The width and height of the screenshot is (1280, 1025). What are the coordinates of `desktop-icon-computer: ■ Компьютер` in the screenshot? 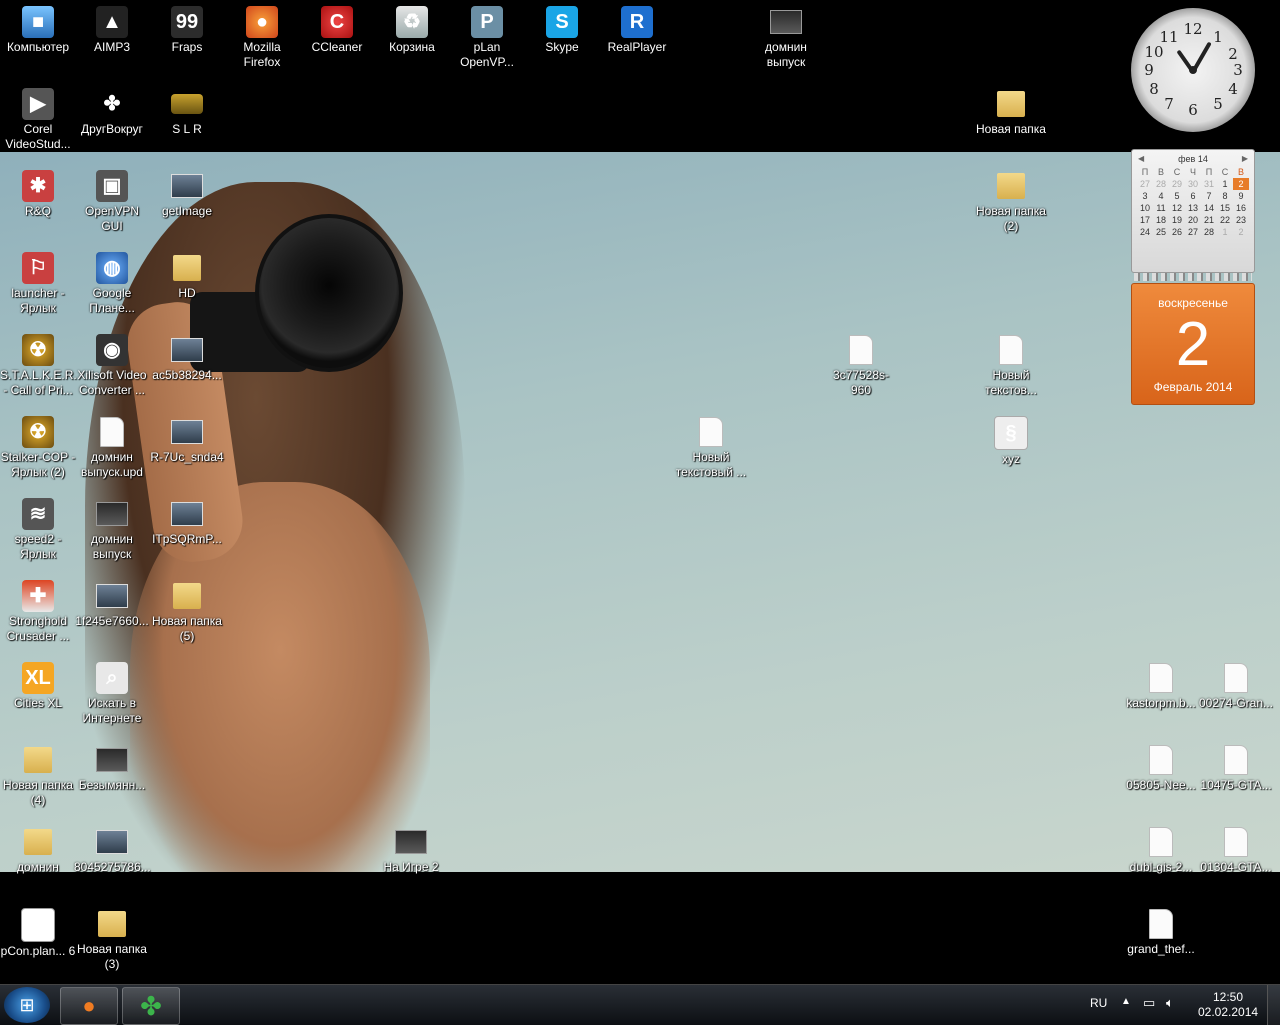 It's located at (38, 30).